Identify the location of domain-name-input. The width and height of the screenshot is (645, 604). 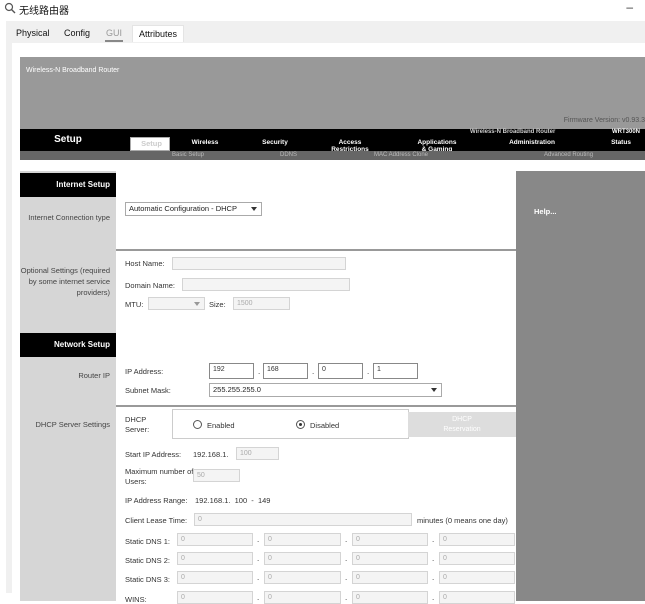
(266, 284).